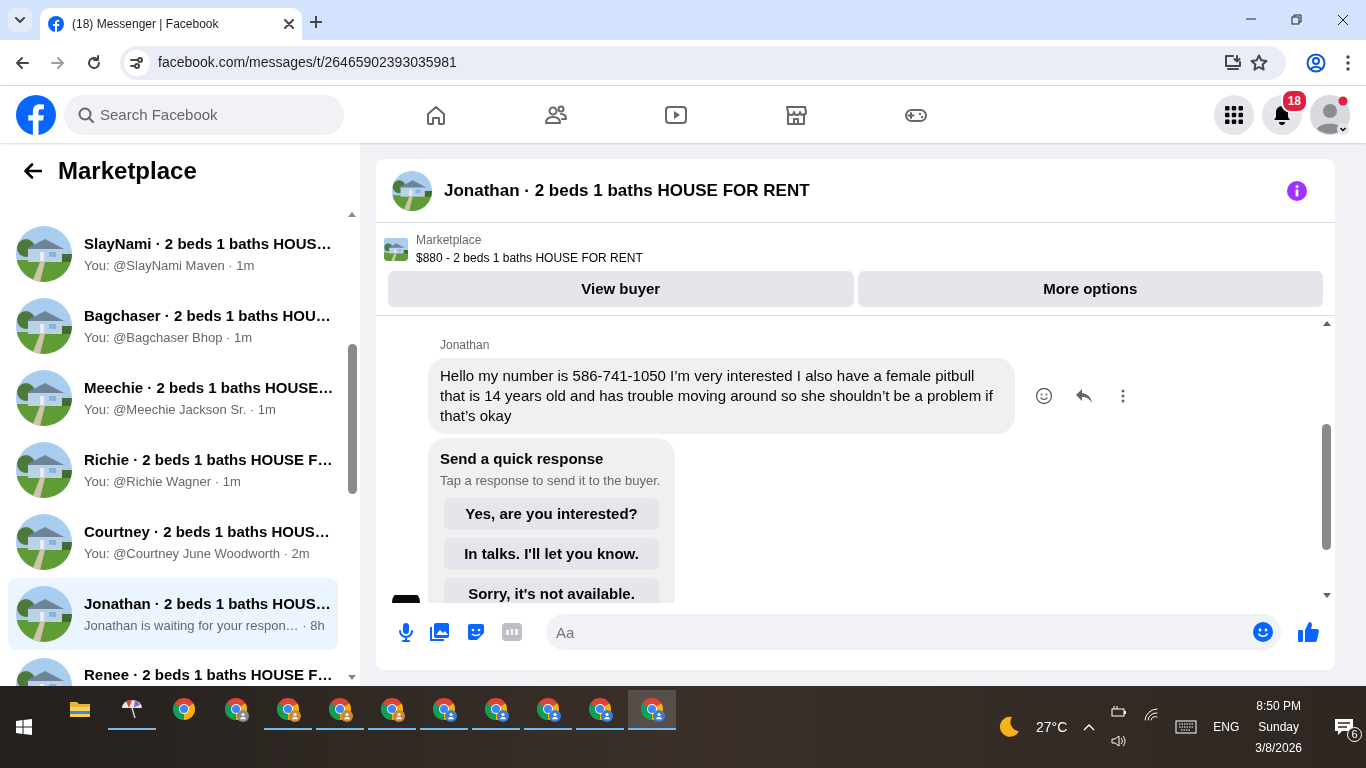 This screenshot has width=1366, height=768. What do you see at coordinates (204, 114) in the screenshot?
I see `search-field: Search Facebook` at bounding box center [204, 114].